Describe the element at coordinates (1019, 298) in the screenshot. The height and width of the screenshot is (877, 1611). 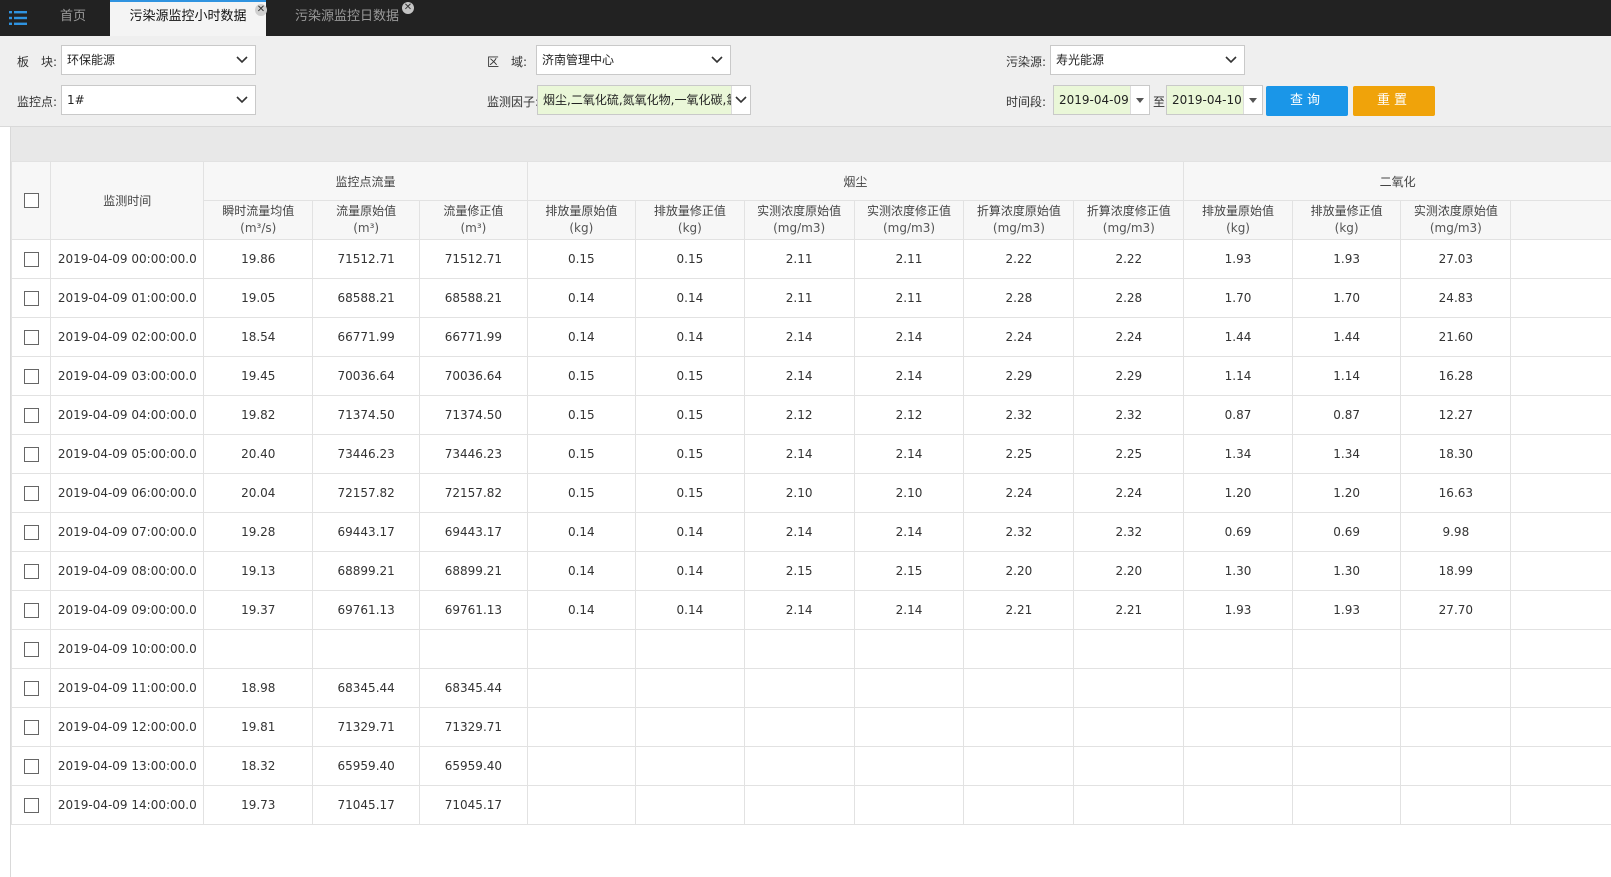
I see `cell-value: 2.28` at that location.